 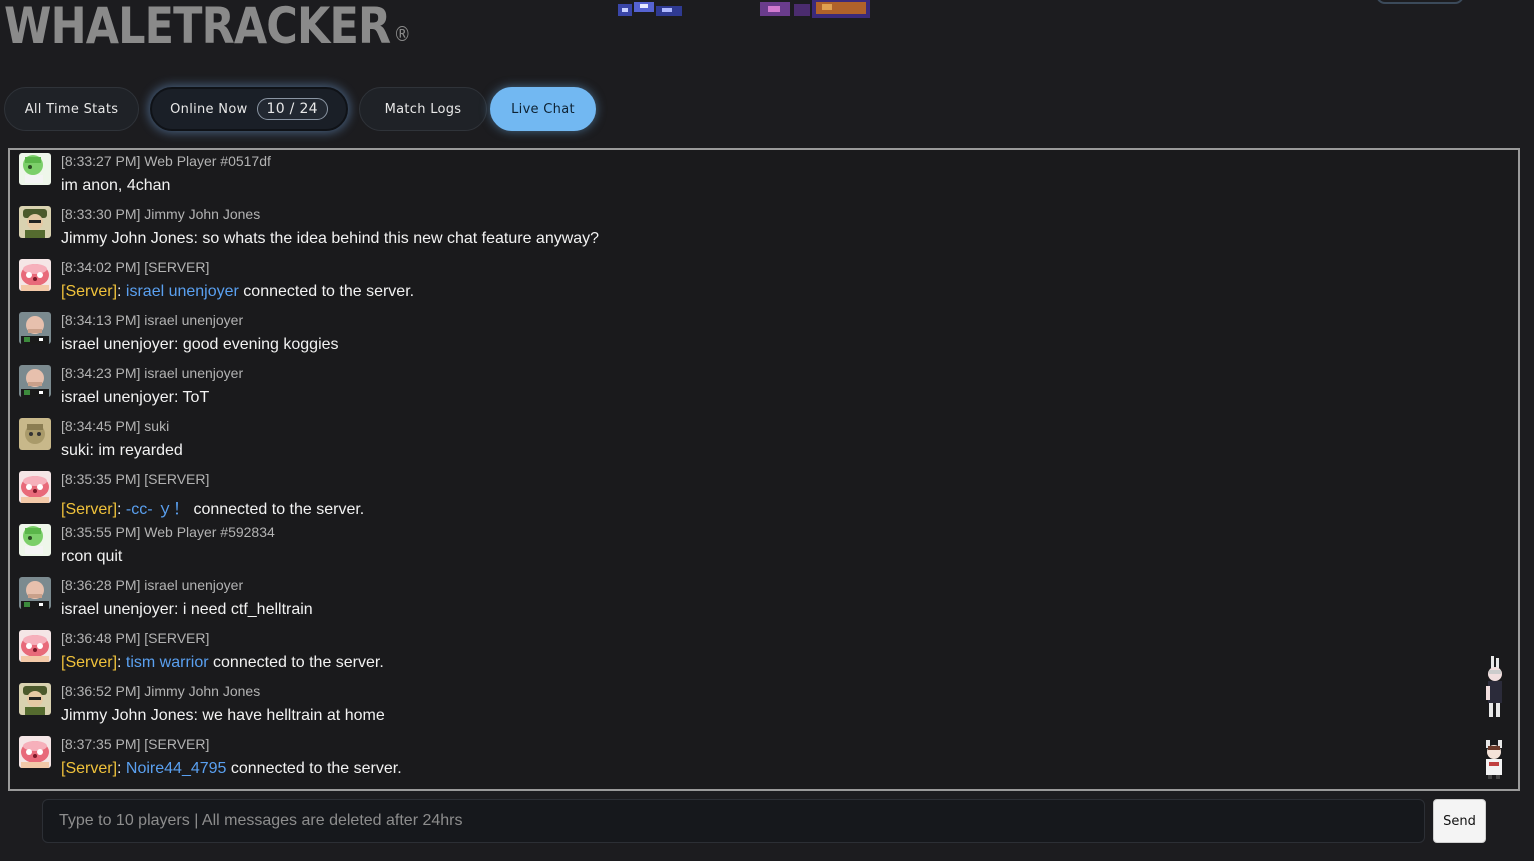 I want to click on chat-message: [8:34:45 PM] suki suki: im reyarded, so click(x=759, y=442).